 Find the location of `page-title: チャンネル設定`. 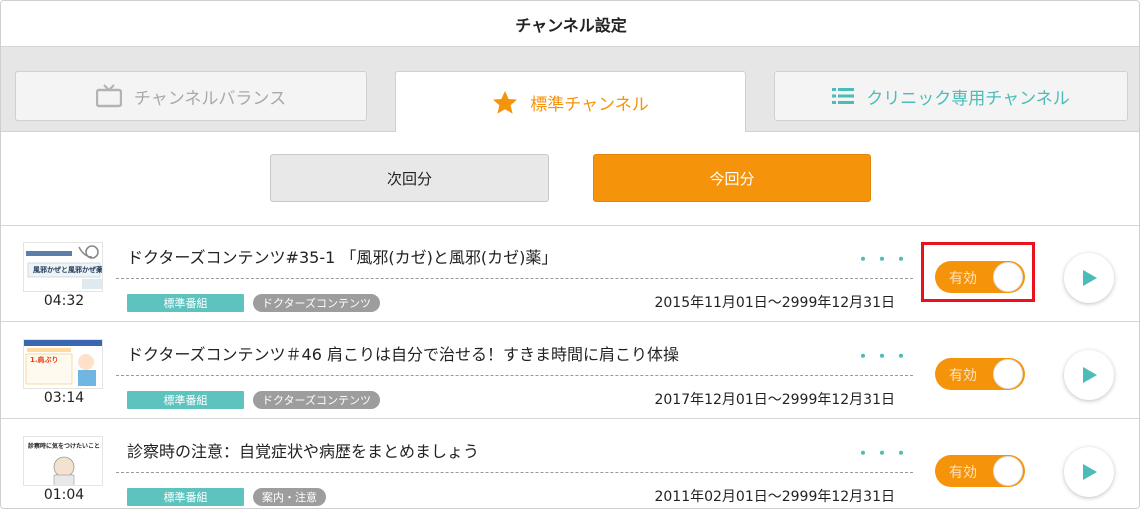

page-title: チャンネル設定 is located at coordinates (571, 25).